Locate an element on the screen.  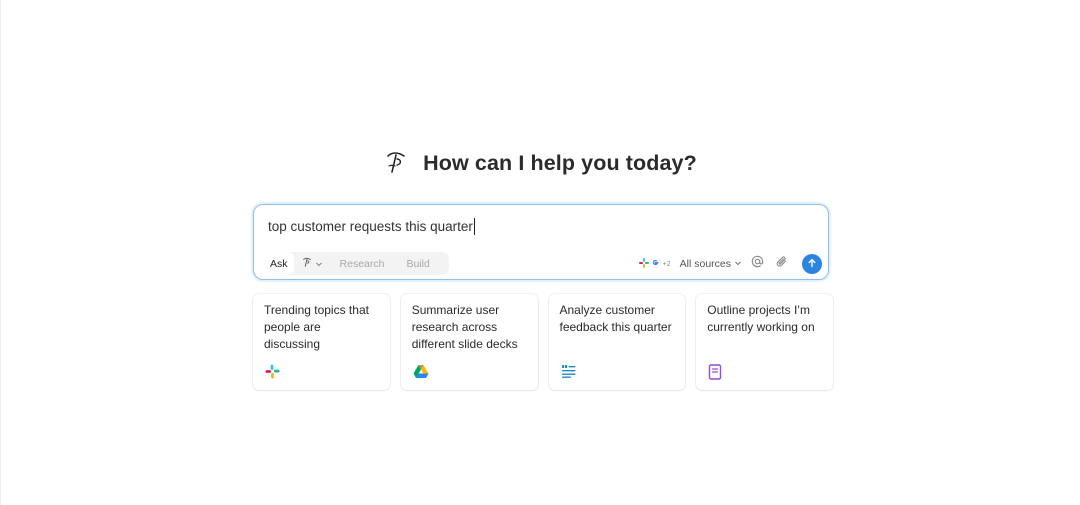
paperclip-icon is located at coordinates (781, 264).